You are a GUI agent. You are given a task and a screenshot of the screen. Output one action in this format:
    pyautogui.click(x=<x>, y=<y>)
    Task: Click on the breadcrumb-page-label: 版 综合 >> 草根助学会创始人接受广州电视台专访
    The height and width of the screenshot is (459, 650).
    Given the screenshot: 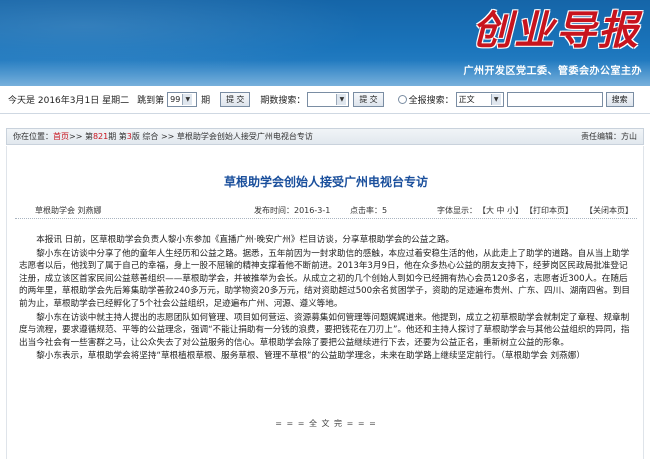 What is the action you would take?
    pyautogui.click(x=222, y=136)
    